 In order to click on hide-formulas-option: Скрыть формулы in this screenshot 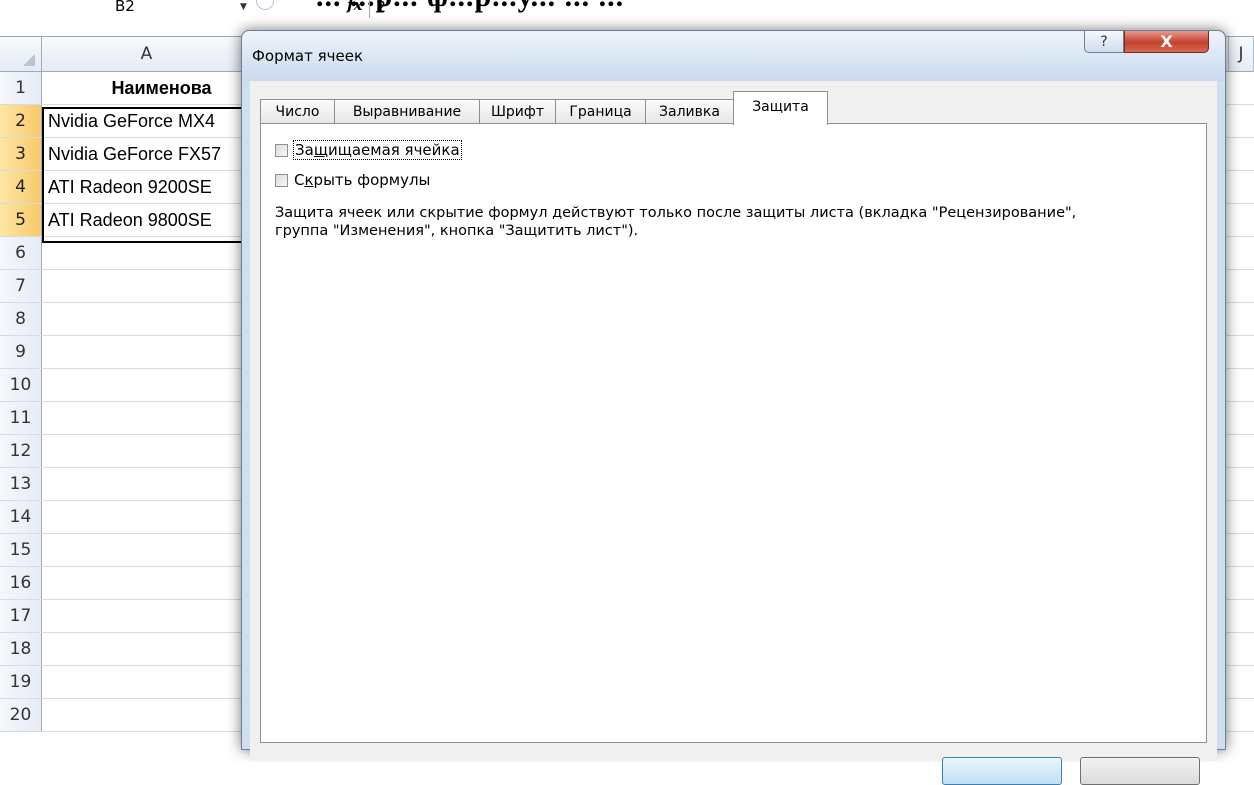, I will do `click(352, 180)`.